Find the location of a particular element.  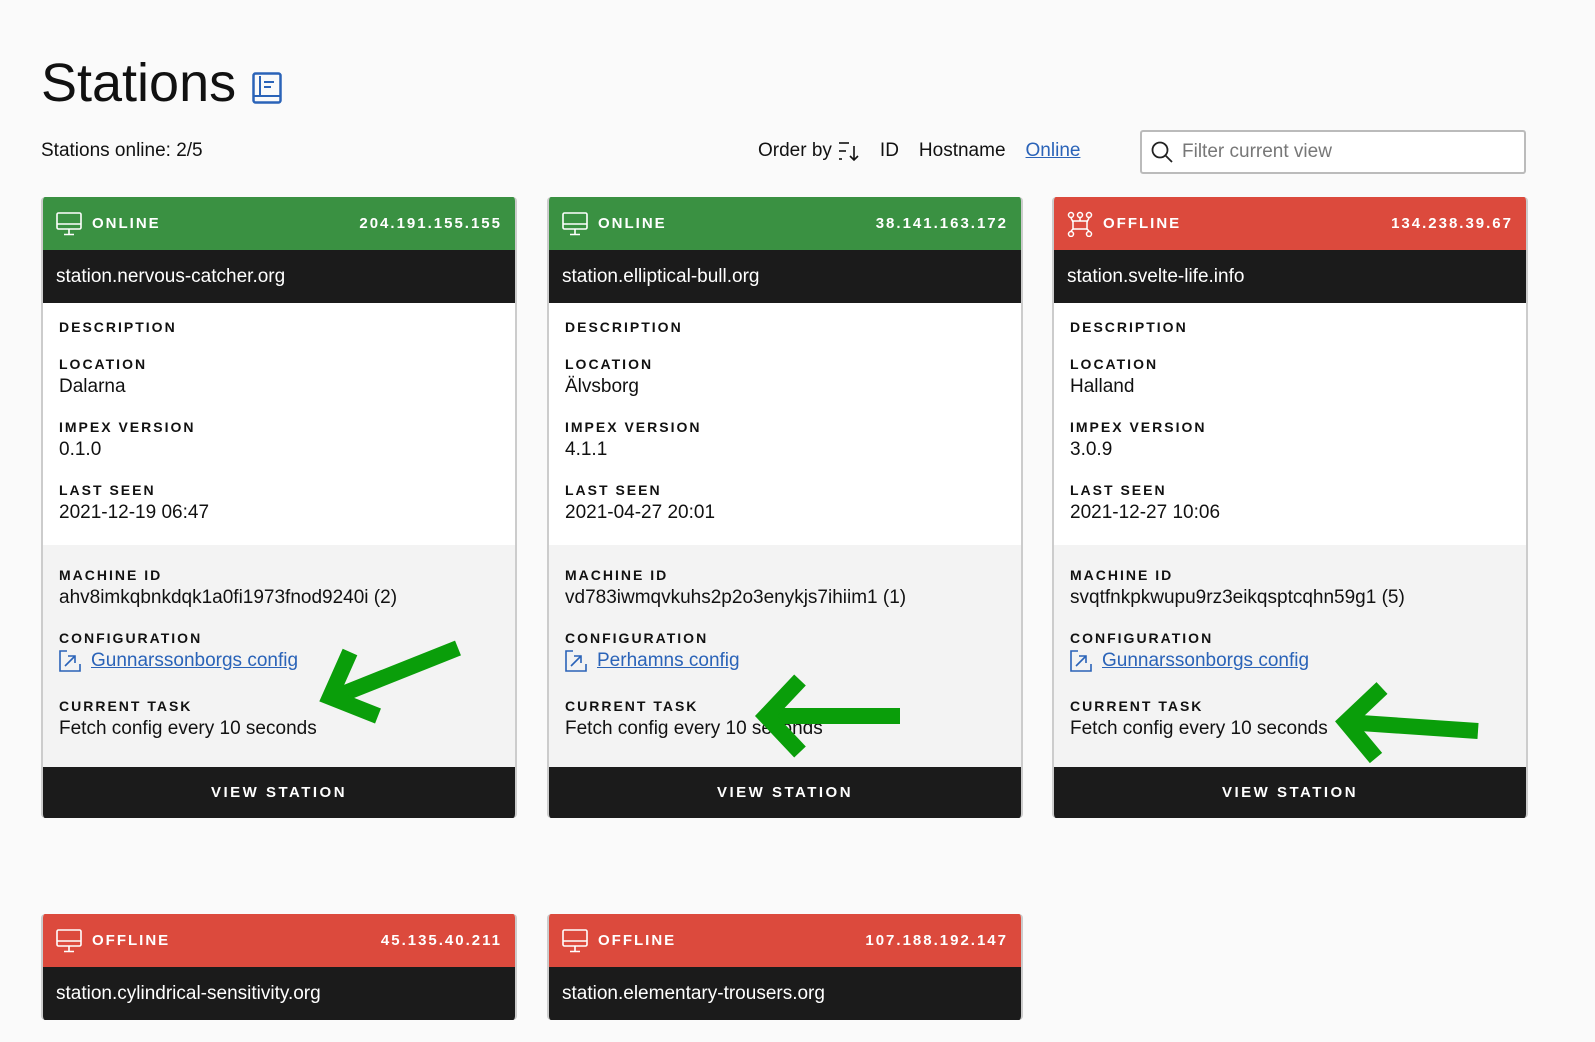

station-status-header: ONLINE 204.191.155.155 is located at coordinates (279, 223).